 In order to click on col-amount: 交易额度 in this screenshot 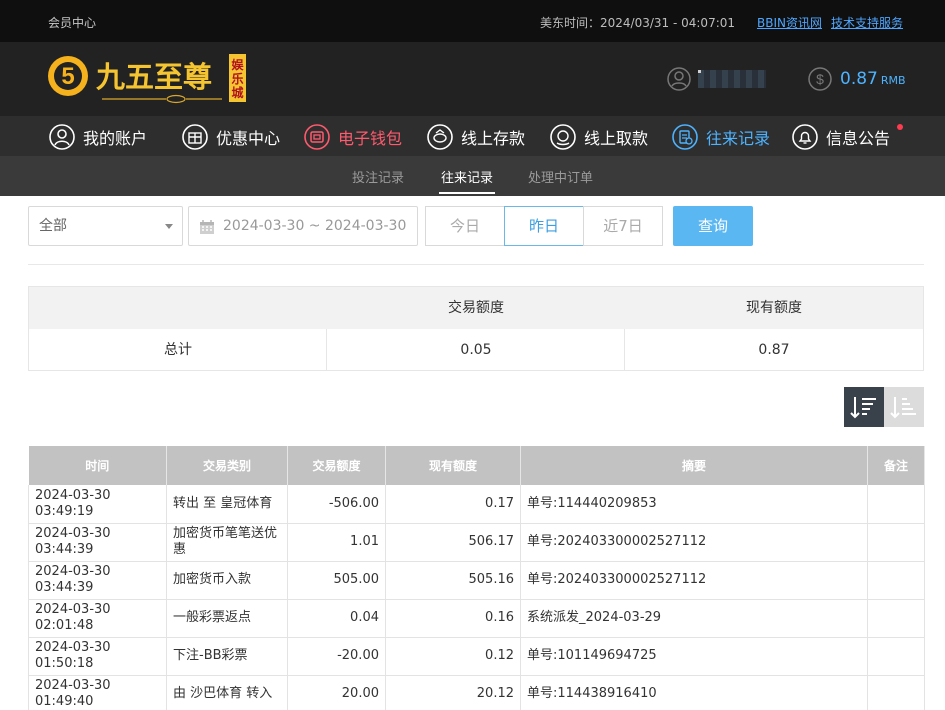, I will do `click(336, 465)`.